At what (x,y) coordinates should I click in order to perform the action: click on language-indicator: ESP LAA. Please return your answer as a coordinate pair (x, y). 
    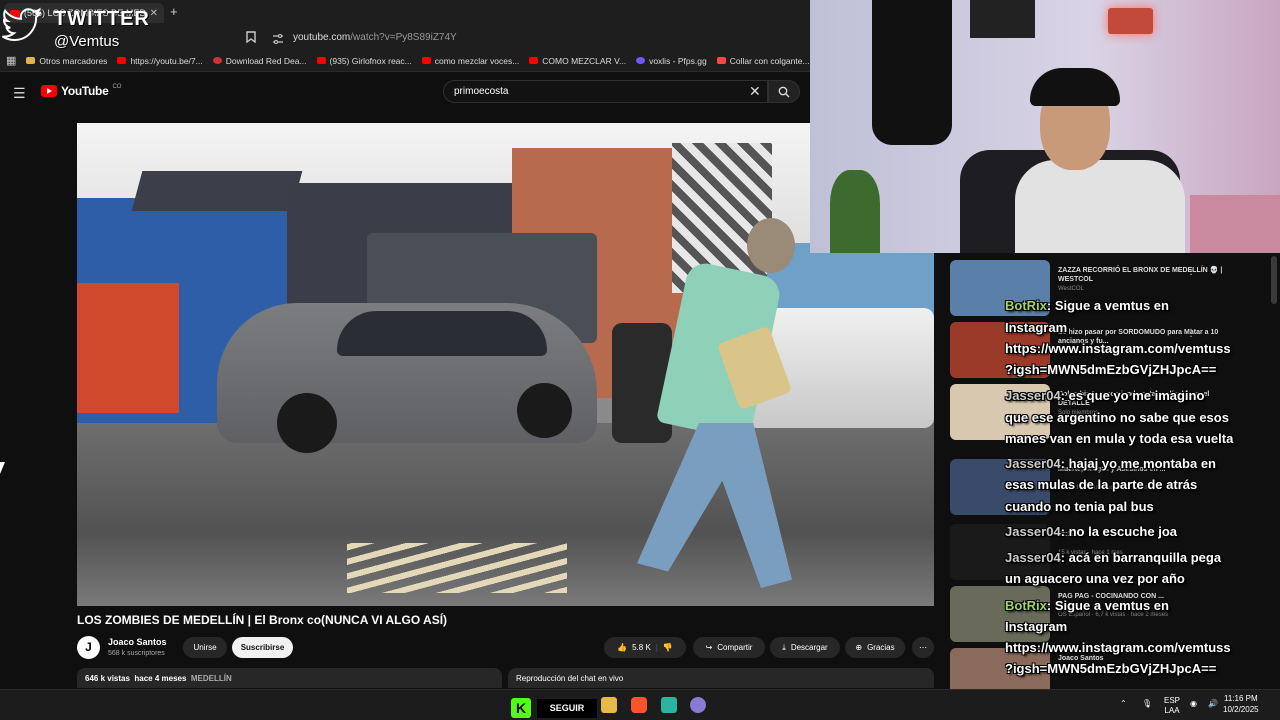
    Looking at the image, I should click on (1172, 706).